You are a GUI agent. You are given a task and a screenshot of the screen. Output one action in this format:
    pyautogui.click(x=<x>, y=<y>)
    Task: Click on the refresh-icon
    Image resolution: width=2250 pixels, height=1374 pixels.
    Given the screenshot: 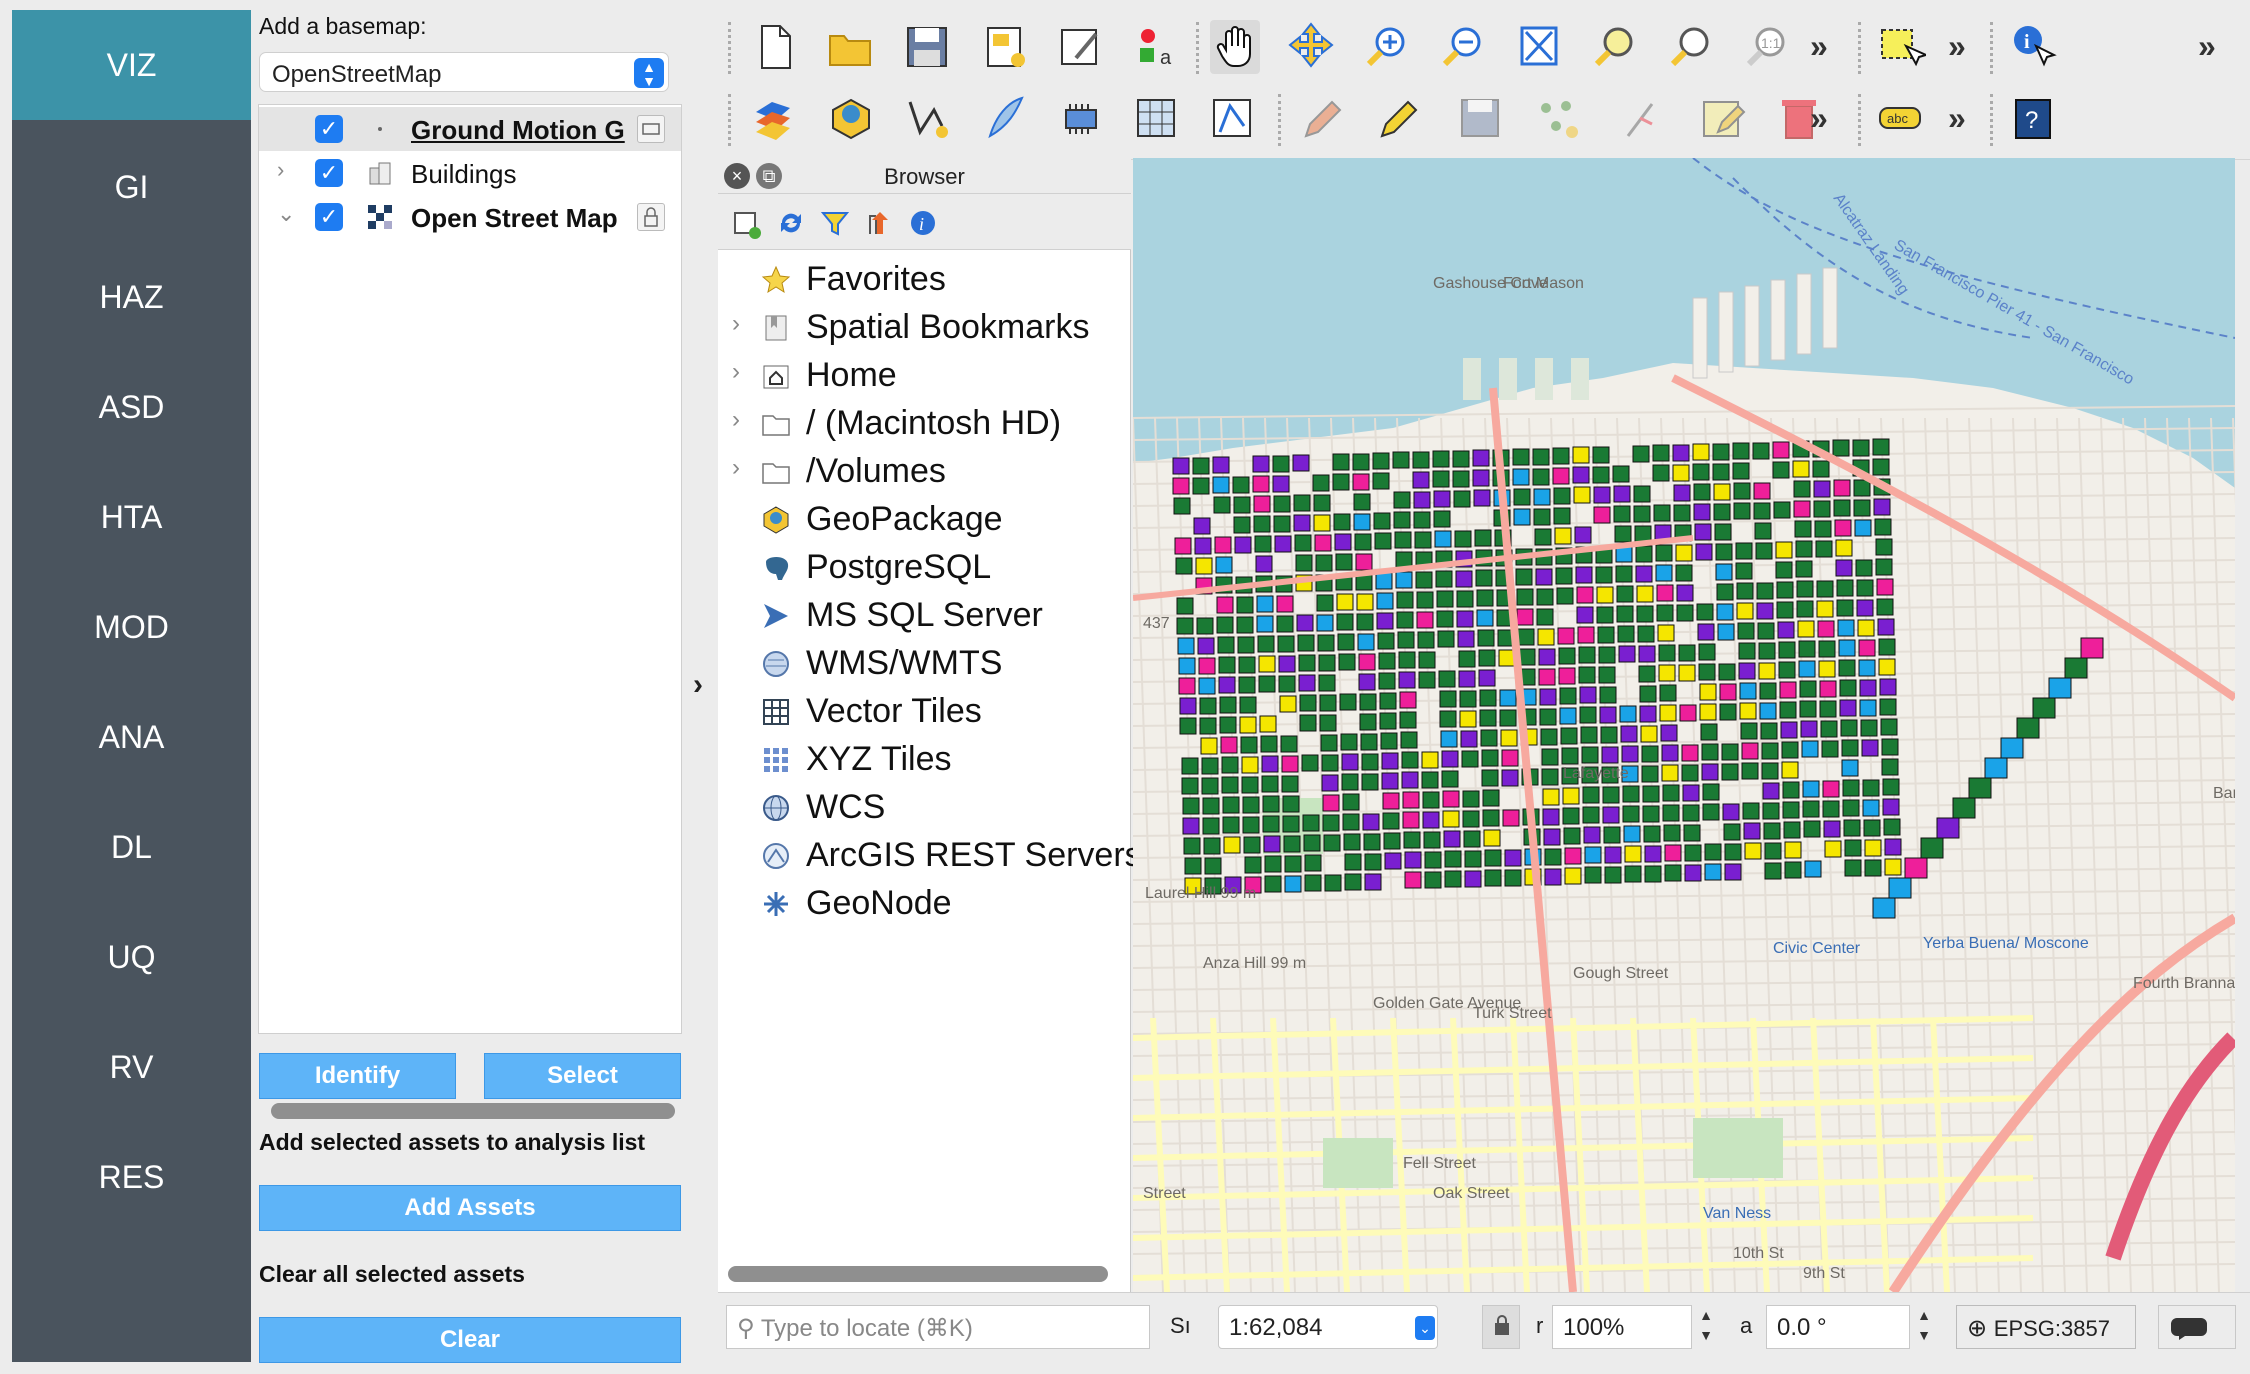 What is the action you would take?
    pyautogui.click(x=791, y=223)
    